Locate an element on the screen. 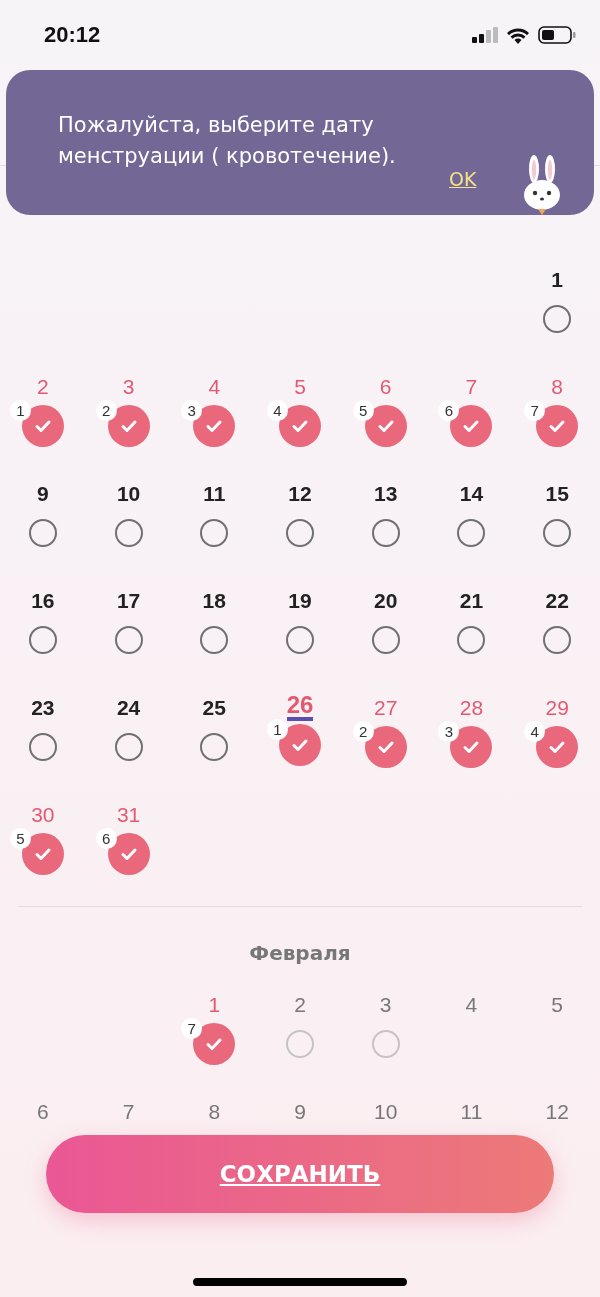 The height and width of the screenshot is (1297, 600). day-number: 24 is located at coordinates (128, 708).